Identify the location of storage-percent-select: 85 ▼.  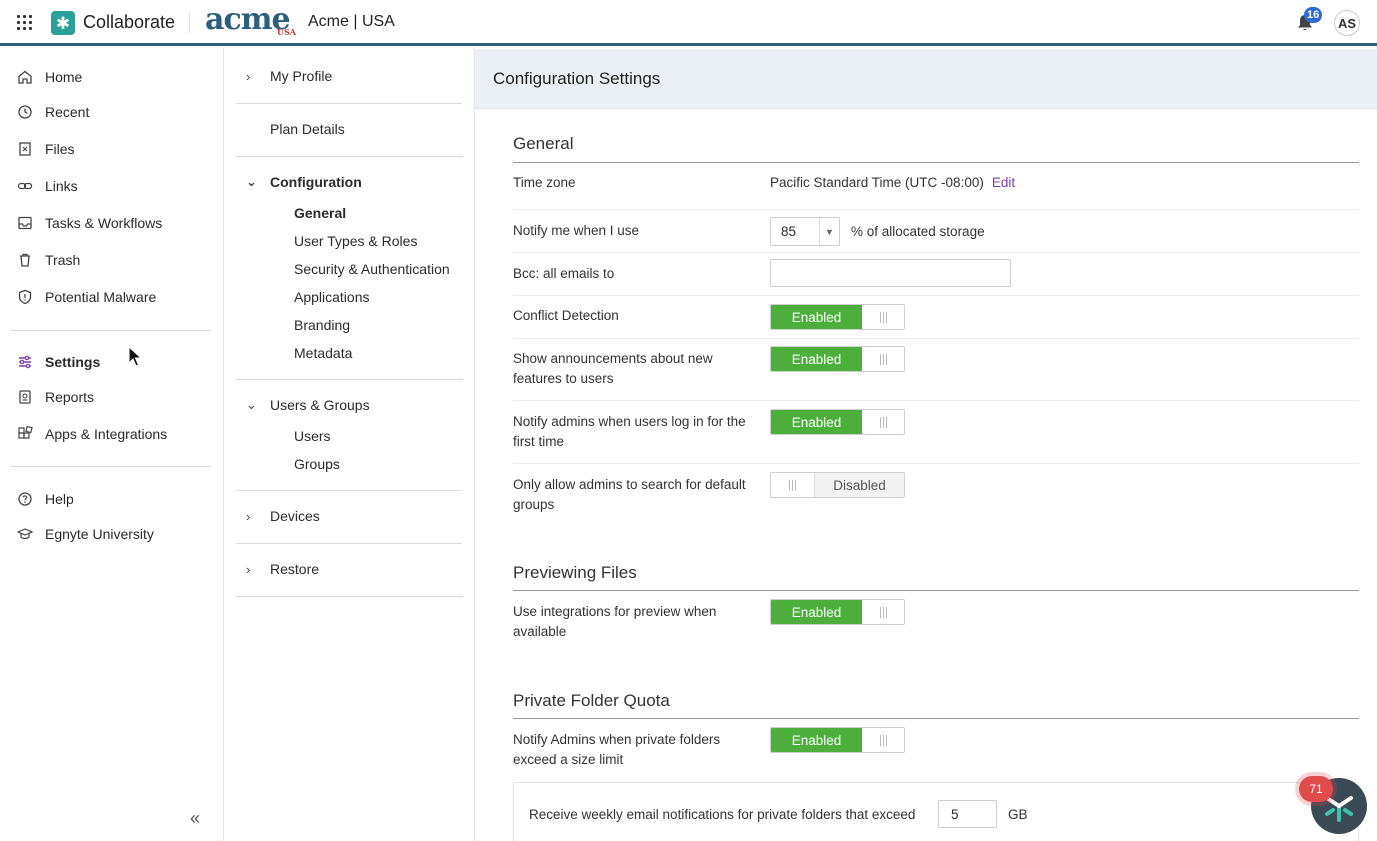
(805, 231).